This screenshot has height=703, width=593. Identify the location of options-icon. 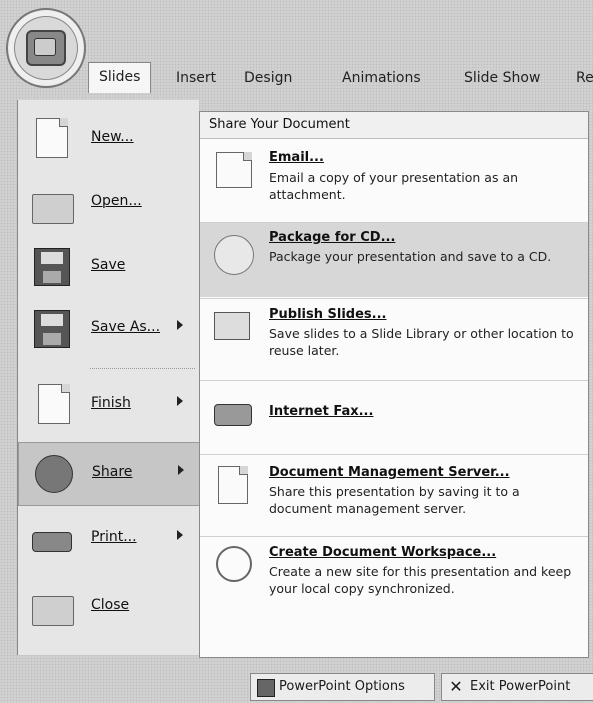
(266, 688).